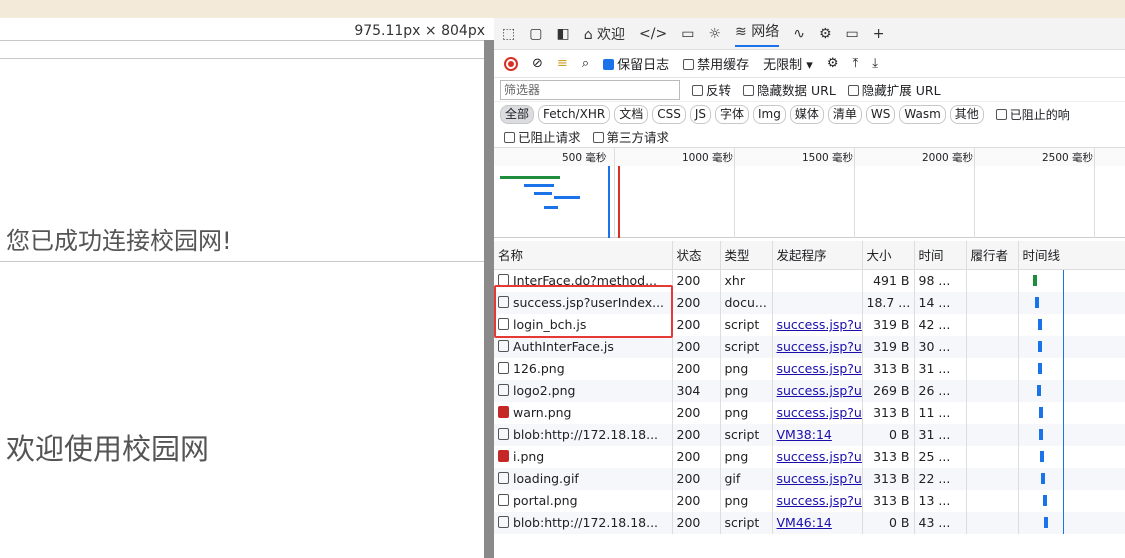 The height and width of the screenshot is (558, 1125). What do you see at coordinates (574, 114) in the screenshot?
I see `type-filter-pill: Fetch/XHR` at bounding box center [574, 114].